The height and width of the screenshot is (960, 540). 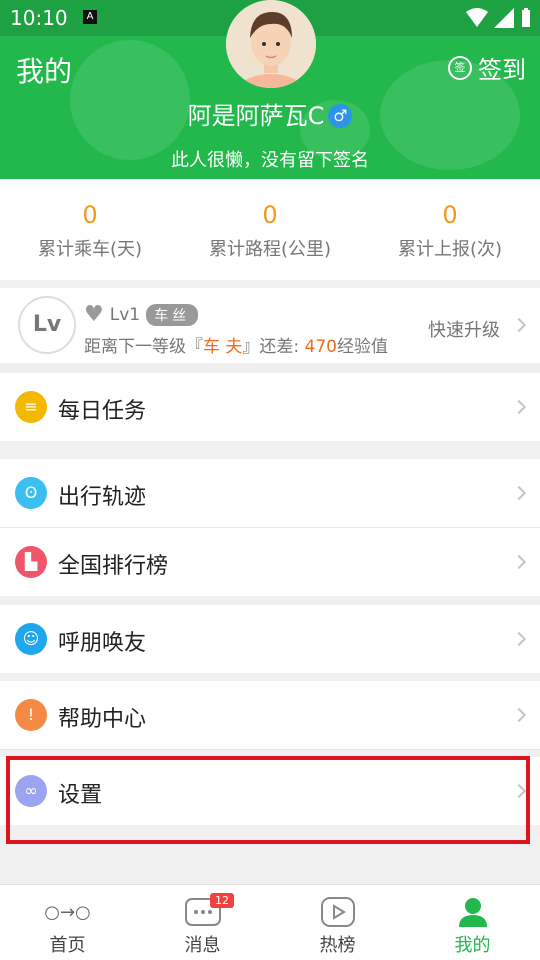 I want to click on stat-rides: 0 累计乘车(天), so click(x=90, y=229).